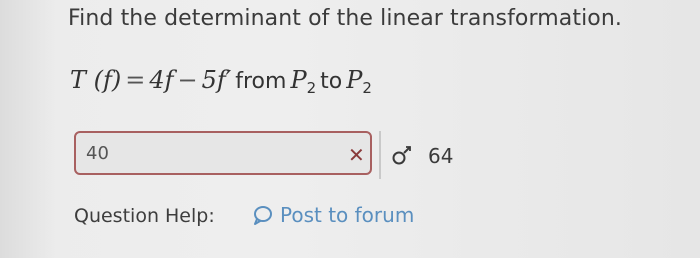 This screenshot has height=258, width=700. What do you see at coordinates (29, 129) in the screenshot?
I see `left-shadow` at bounding box center [29, 129].